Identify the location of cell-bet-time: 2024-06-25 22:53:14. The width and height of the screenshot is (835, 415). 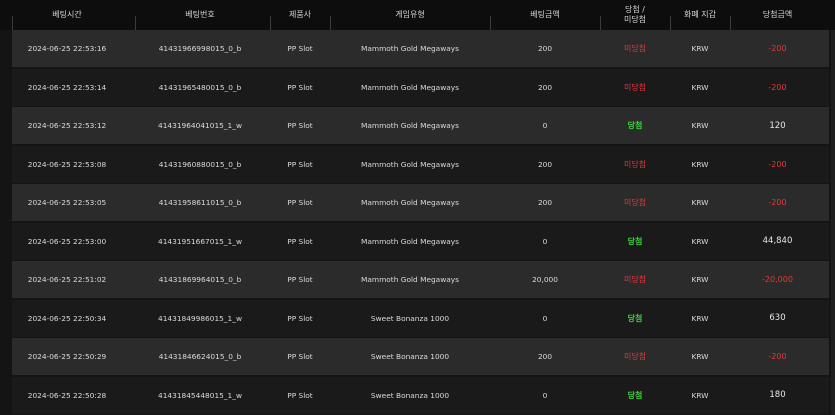
(67, 87).